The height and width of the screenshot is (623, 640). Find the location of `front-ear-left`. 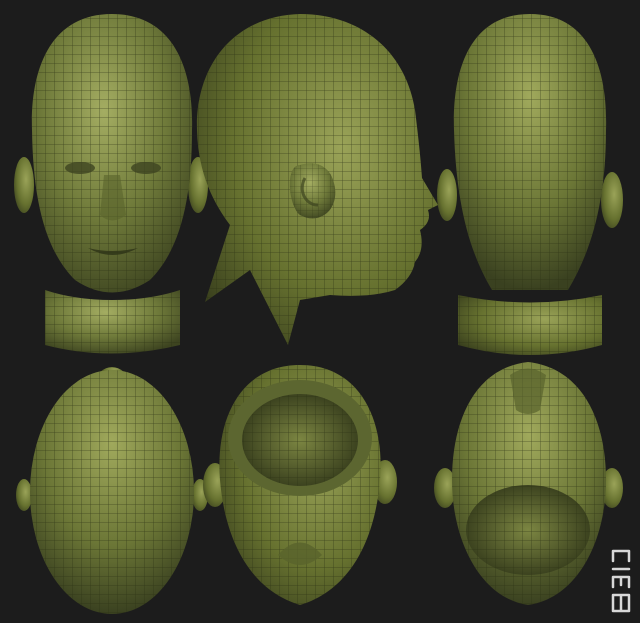

front-ear-left is located at coordinates (24, 185).